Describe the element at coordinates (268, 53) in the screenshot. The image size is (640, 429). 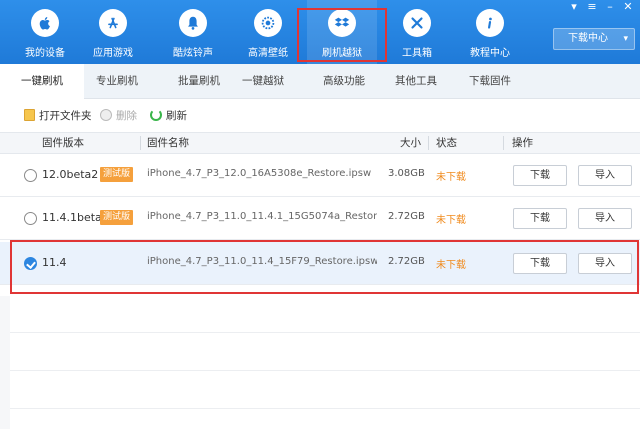
I see `nav-label: 高清壁纸` at that location.